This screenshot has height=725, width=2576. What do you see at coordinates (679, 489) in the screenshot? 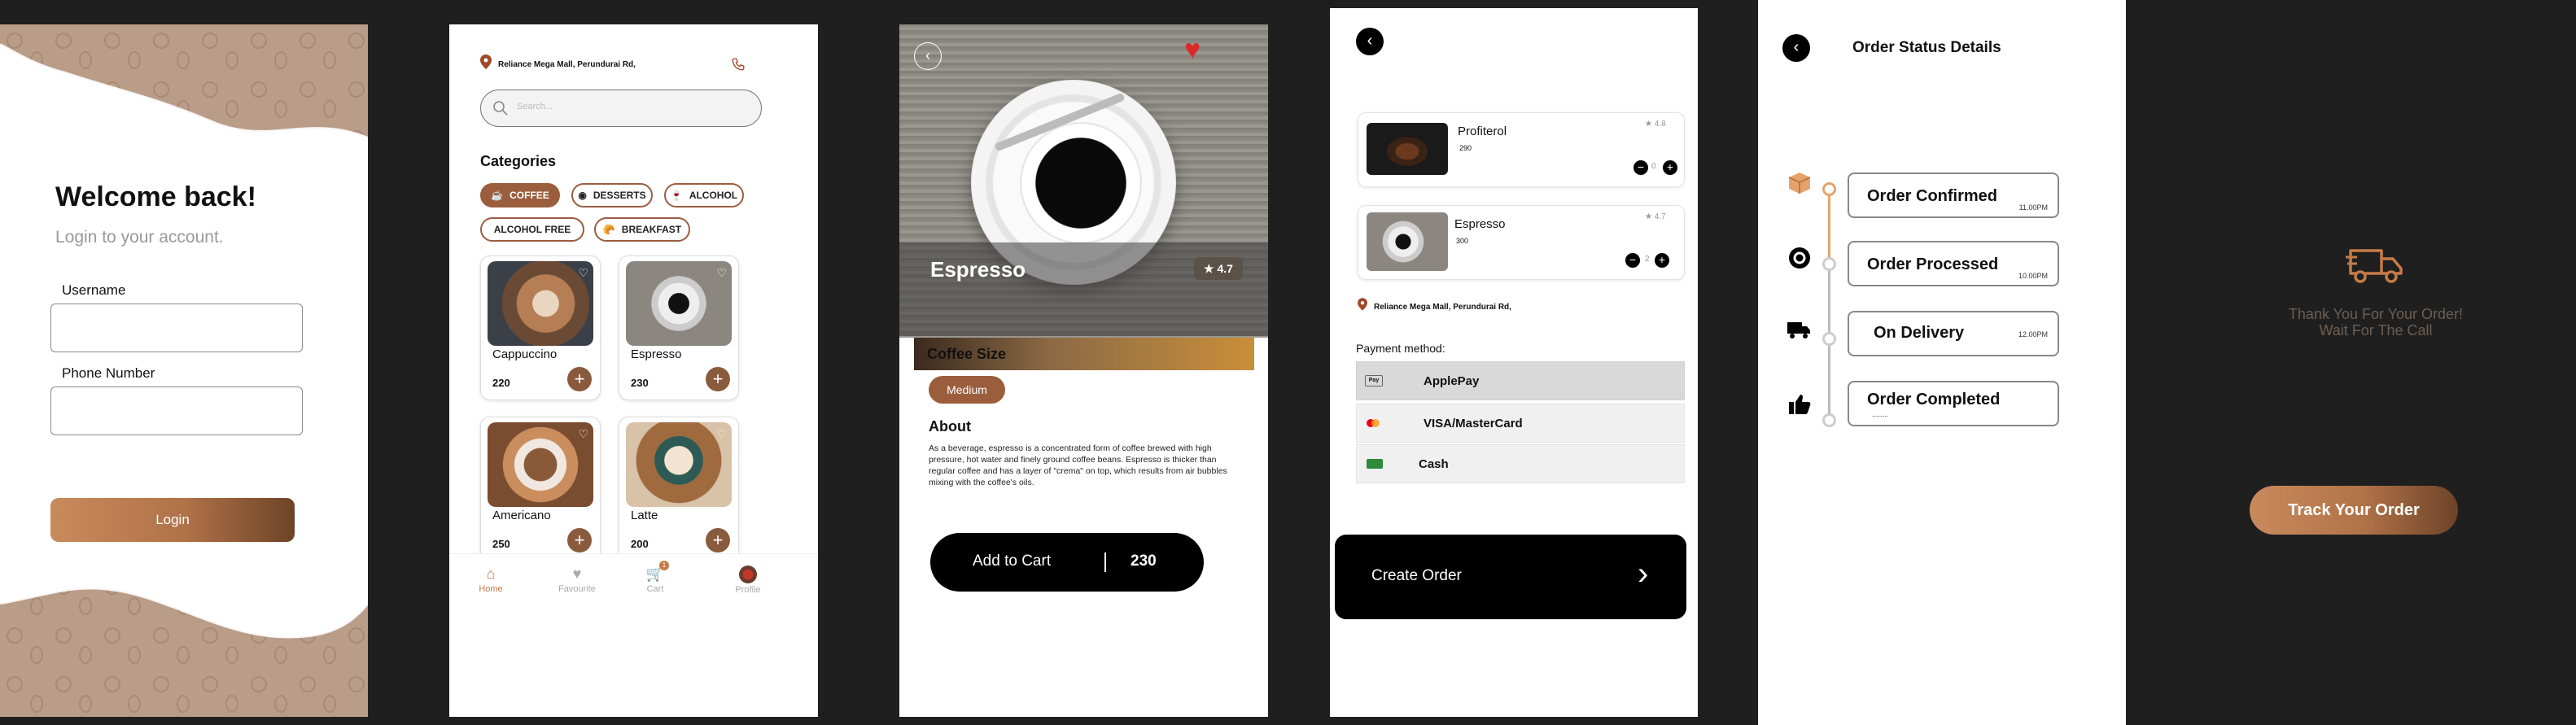
I see `product-card: ♡ Latte 200 +` at bounding box center [679, 489].